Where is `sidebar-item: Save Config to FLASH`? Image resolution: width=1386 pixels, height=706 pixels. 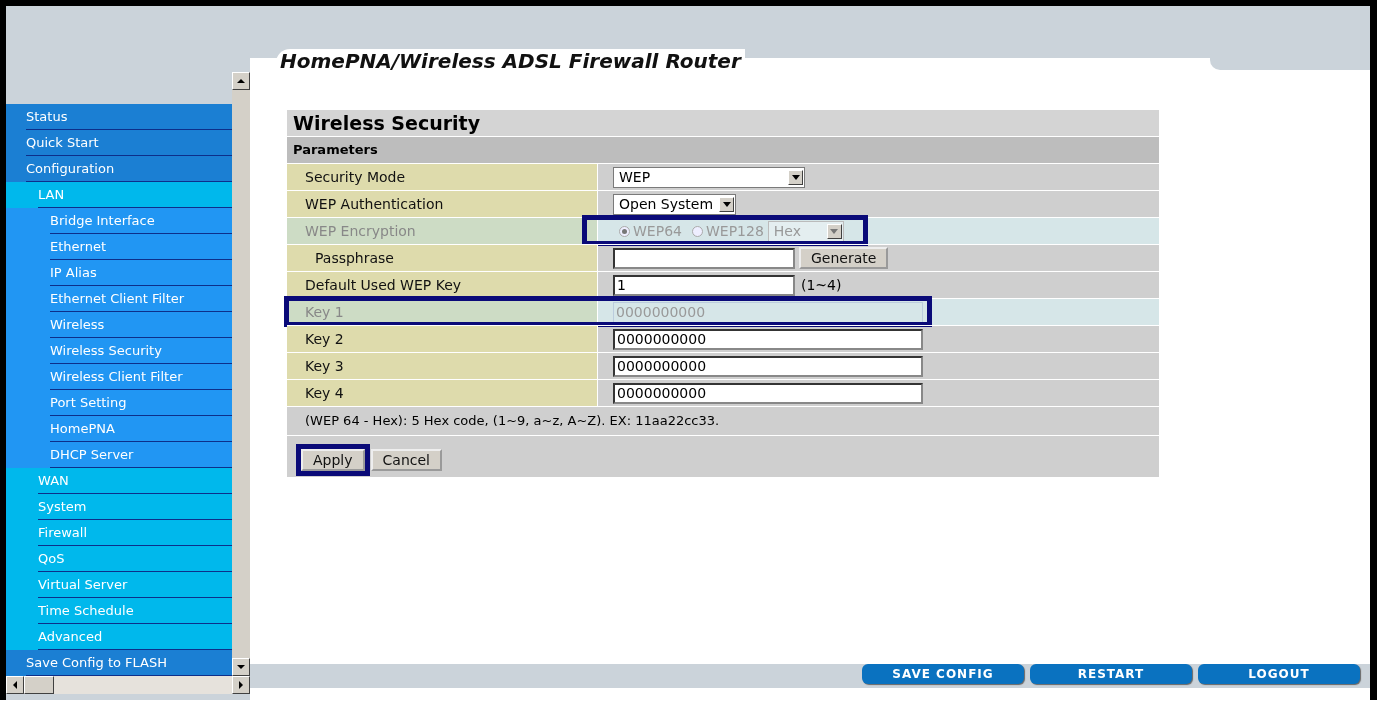
sidebar-item: Save Config to FLASH is located at coordinates (119, 663).